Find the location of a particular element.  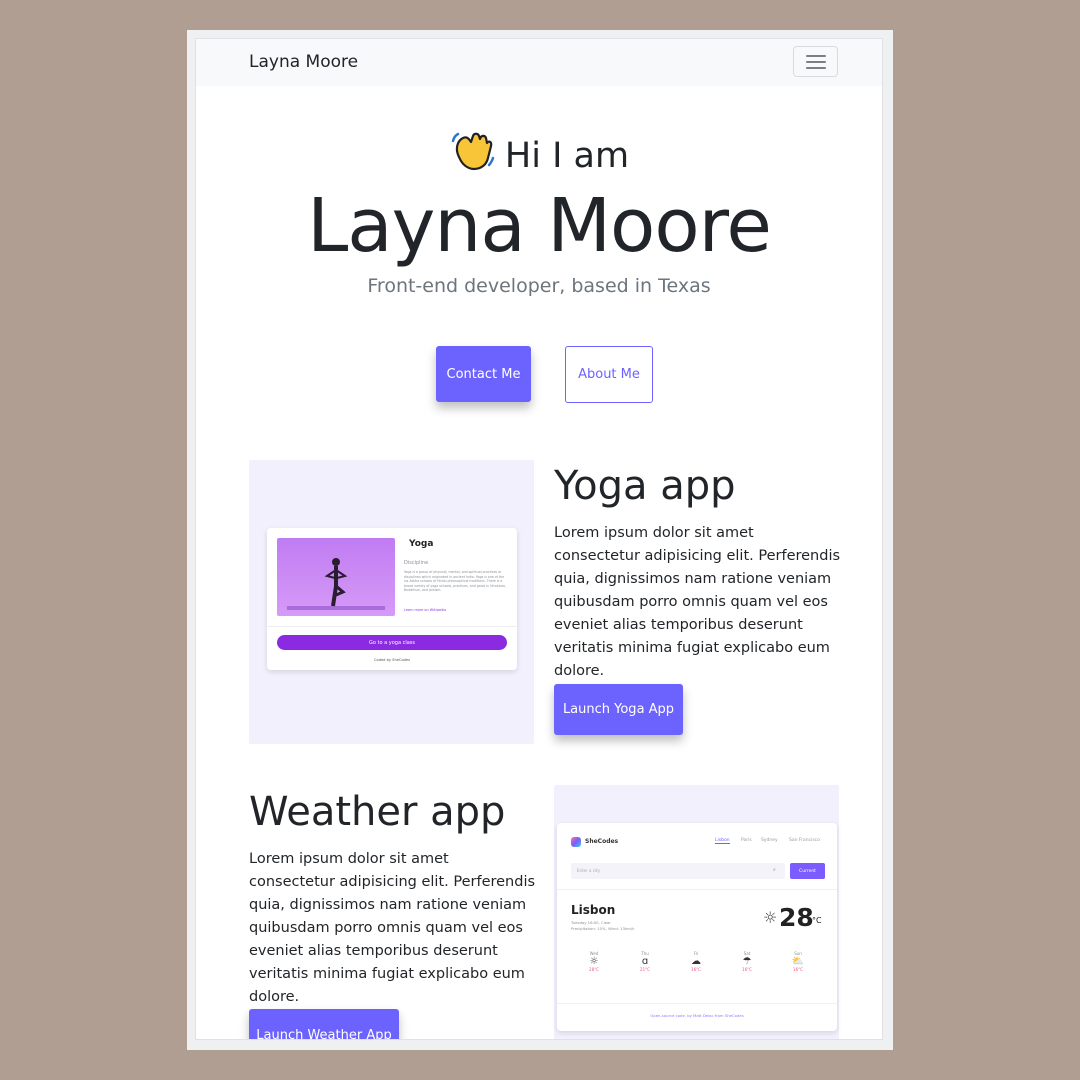

weather-preview-tab-2: Sydney is located at coordinates (769, 840).